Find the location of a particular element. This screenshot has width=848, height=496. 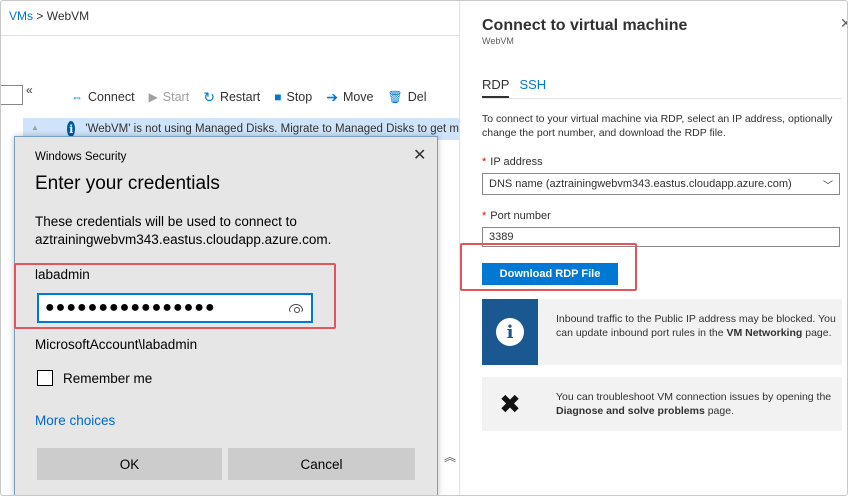

connect-tabs: RDP SSH is located at coordinates (519, 87).